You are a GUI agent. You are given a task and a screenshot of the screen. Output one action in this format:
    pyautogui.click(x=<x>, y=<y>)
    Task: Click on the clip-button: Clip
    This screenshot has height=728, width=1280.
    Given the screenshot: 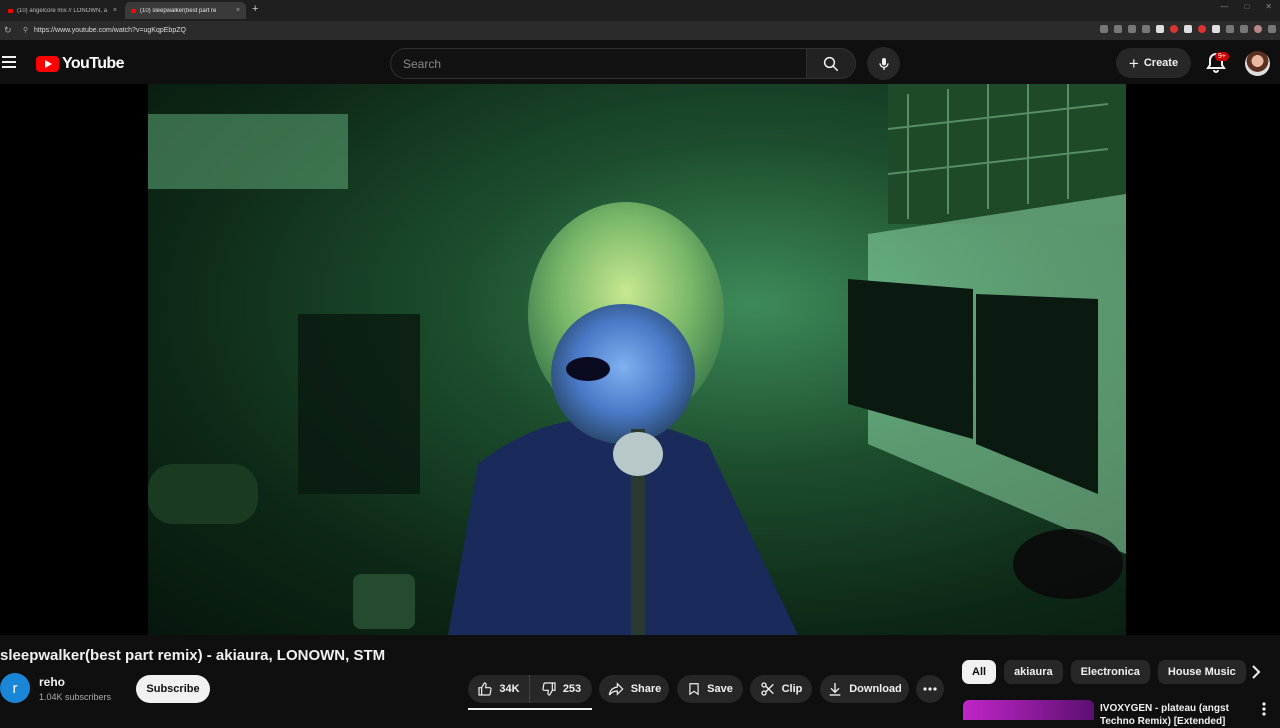 What is the action you would take?
    pyautogui.click(x=781, y=689)
    